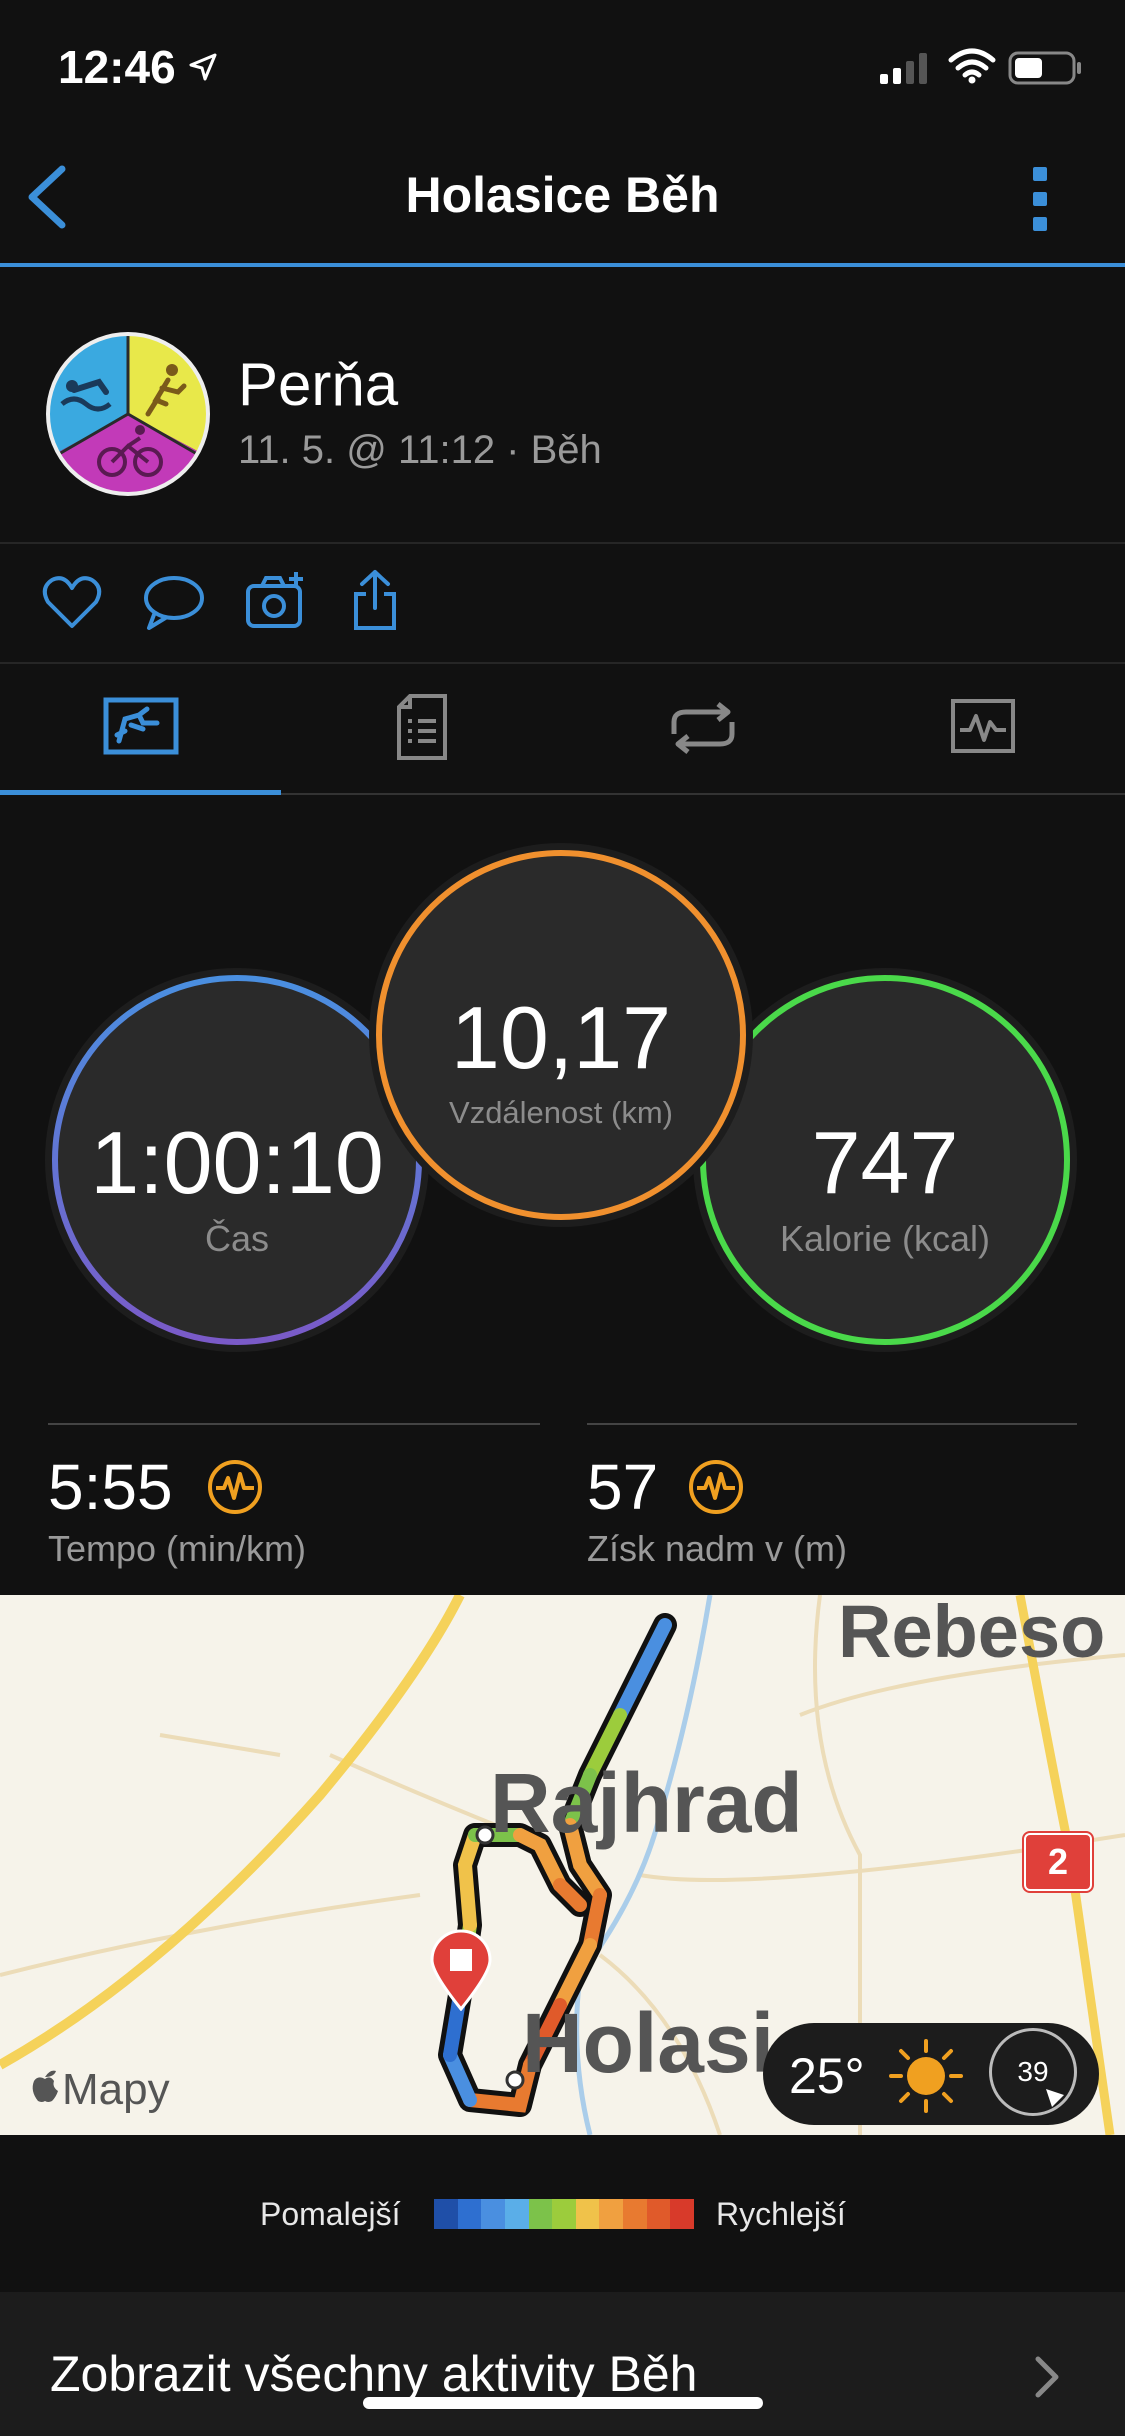 The height and width of the screenshot is (2436, 1125). Describe the element at coordinates (72, 602) in the screenshot. I see `heart-icon` at that location.